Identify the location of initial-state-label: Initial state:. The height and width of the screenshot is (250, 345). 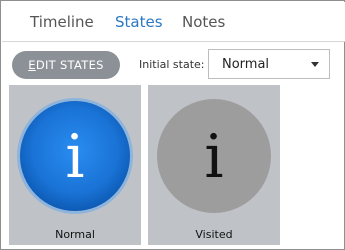
(172, 64).